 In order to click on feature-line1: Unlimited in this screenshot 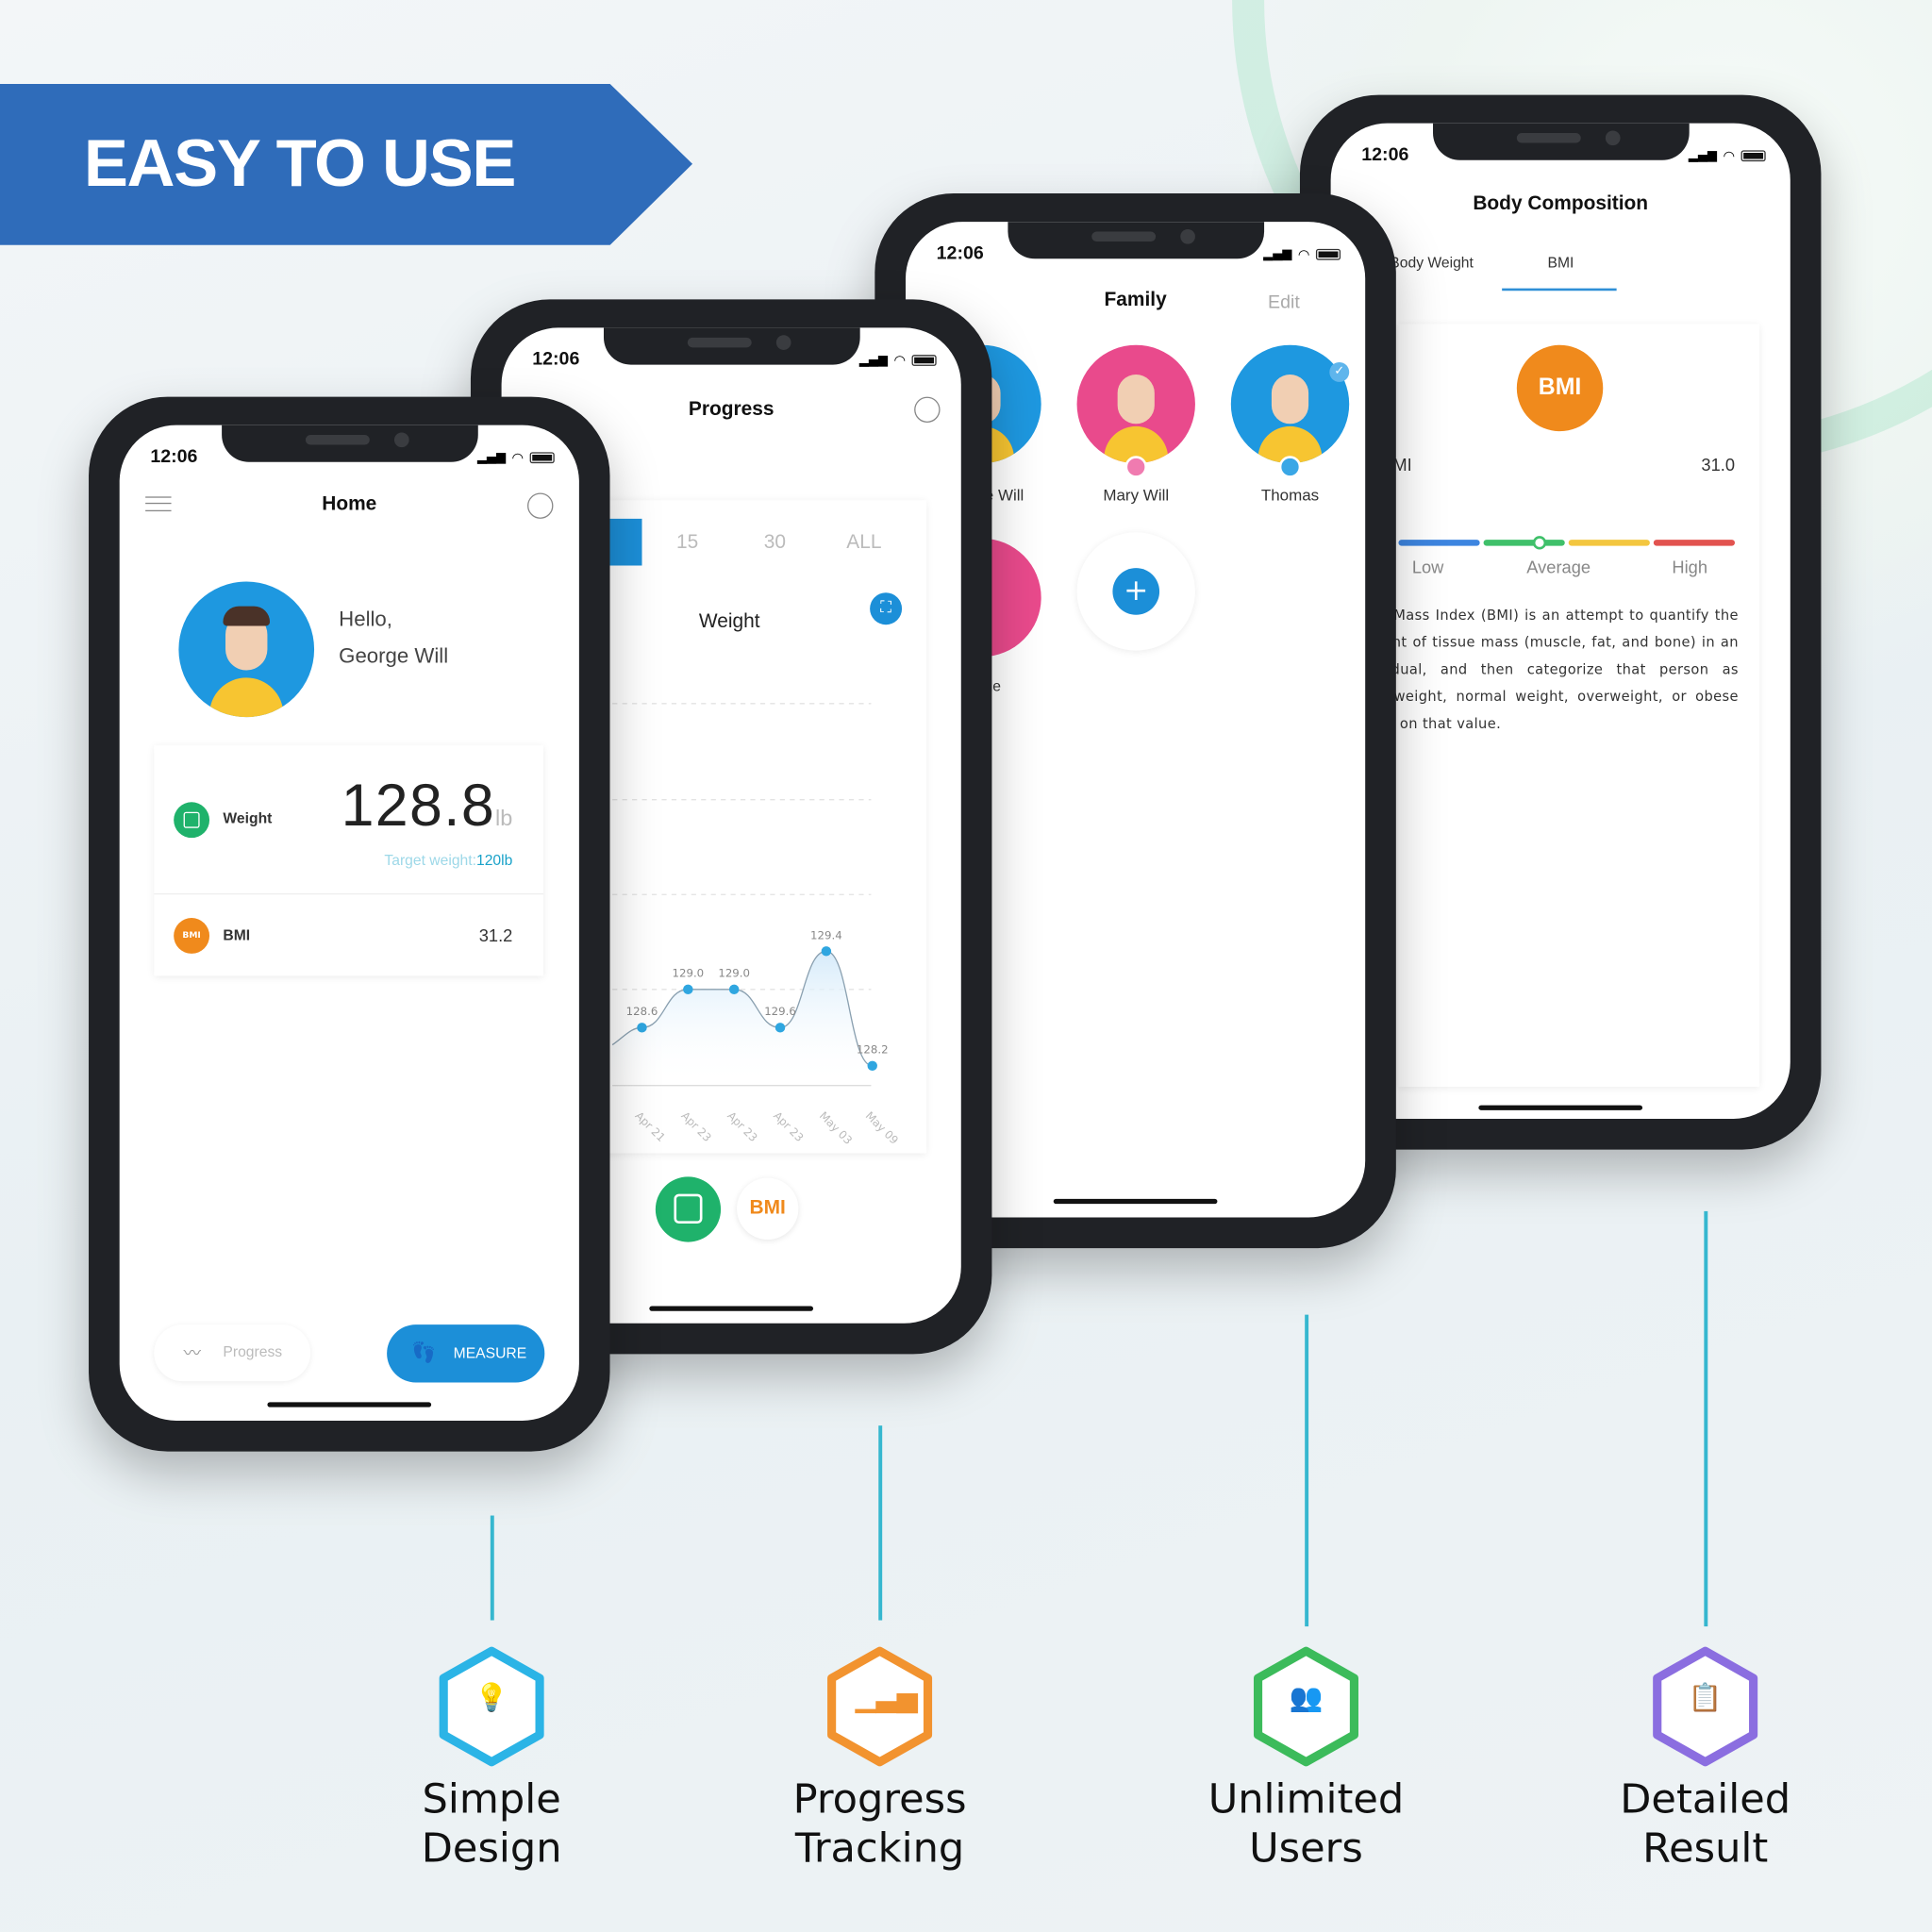, I will do `click(1307, 1799)`.